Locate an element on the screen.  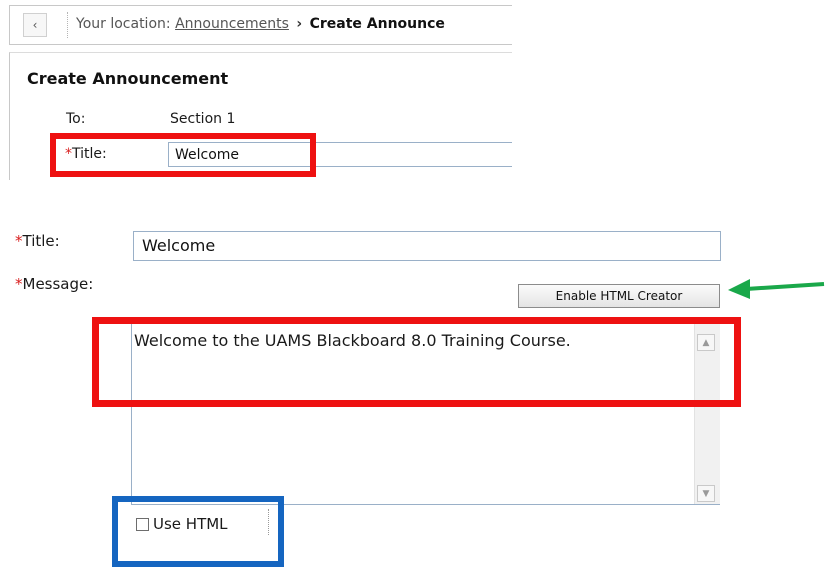
message-label: *Message: is located at coordinates (54, 284).